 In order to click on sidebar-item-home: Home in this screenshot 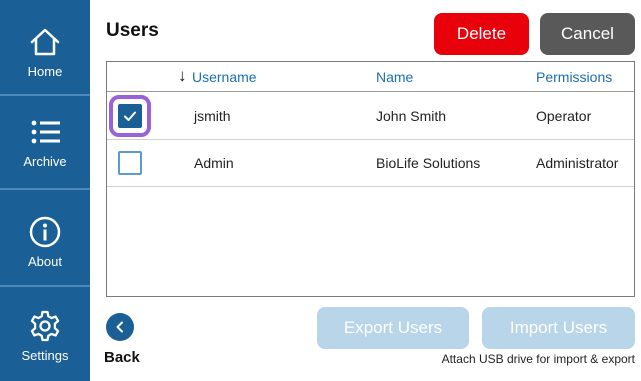, I will do `click(45, 50)`.